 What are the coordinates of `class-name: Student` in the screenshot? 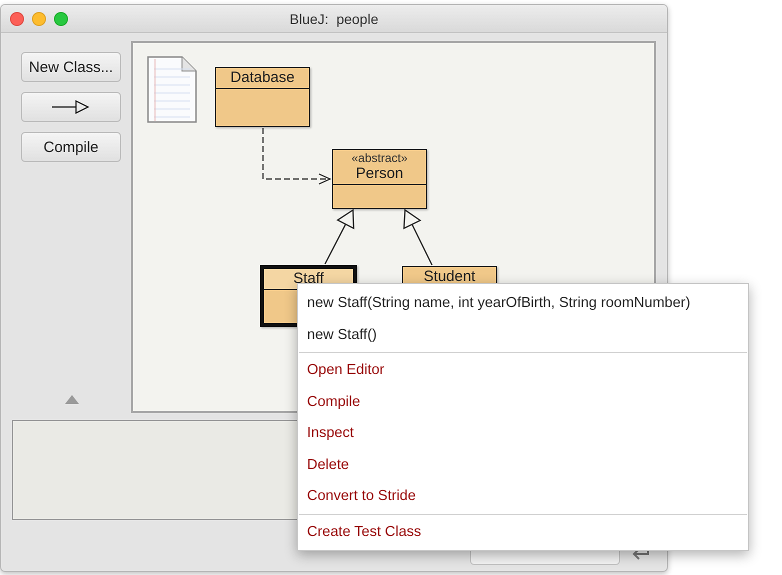 It's located at (450, 277).